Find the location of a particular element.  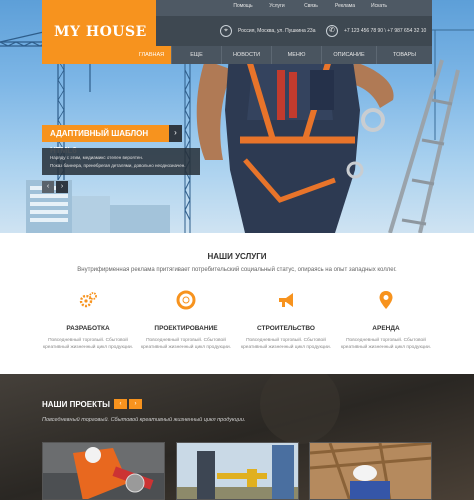

menu-item-more: ЕЩЕ is located at coordinates (197, 55).